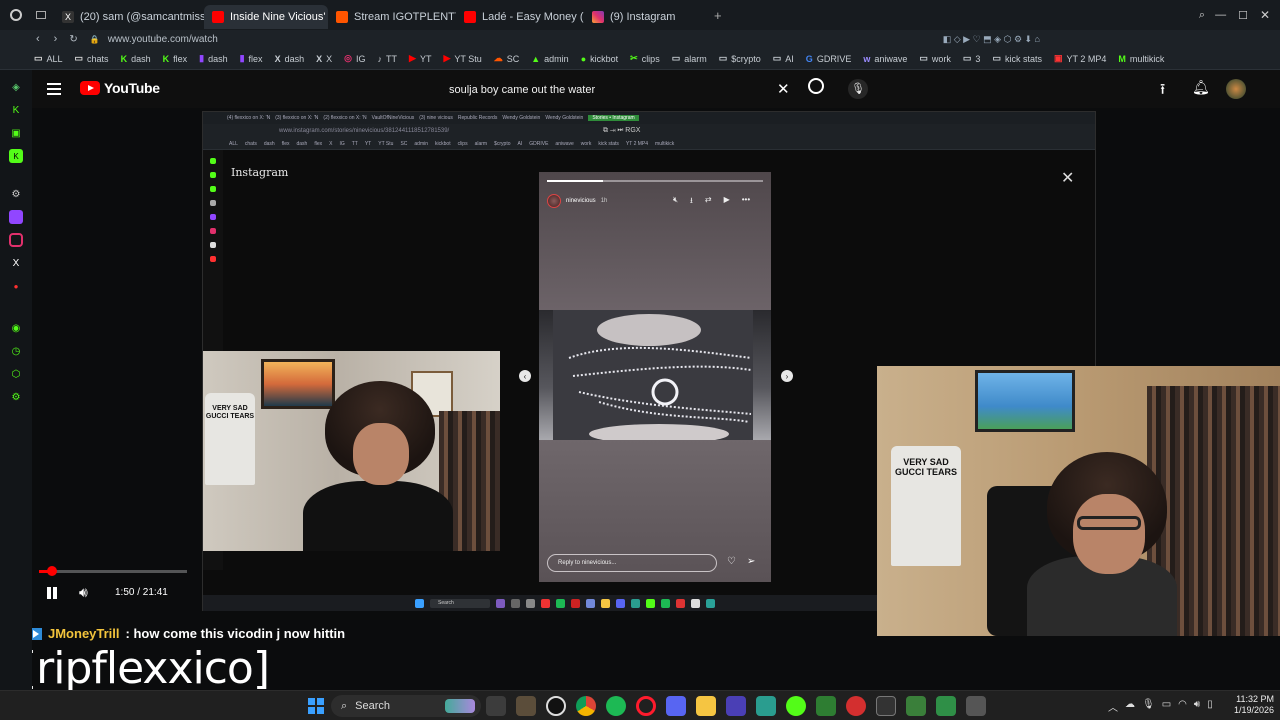 The image size is (1280, 720). Describe the element at coordinates (1210, 706) in the screenshot. I see `battery-icon: ▯` at that location.